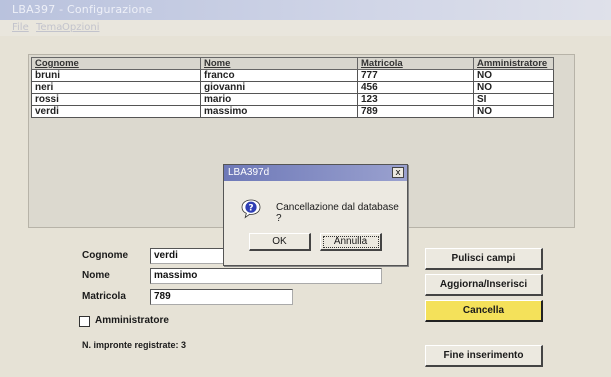 The height and width of the screenshot is (377, 611). Describe the element at coordinates (305, 10) in the screenshot. I see `window-titlebar: LBA397 - Configurazione` at that location.